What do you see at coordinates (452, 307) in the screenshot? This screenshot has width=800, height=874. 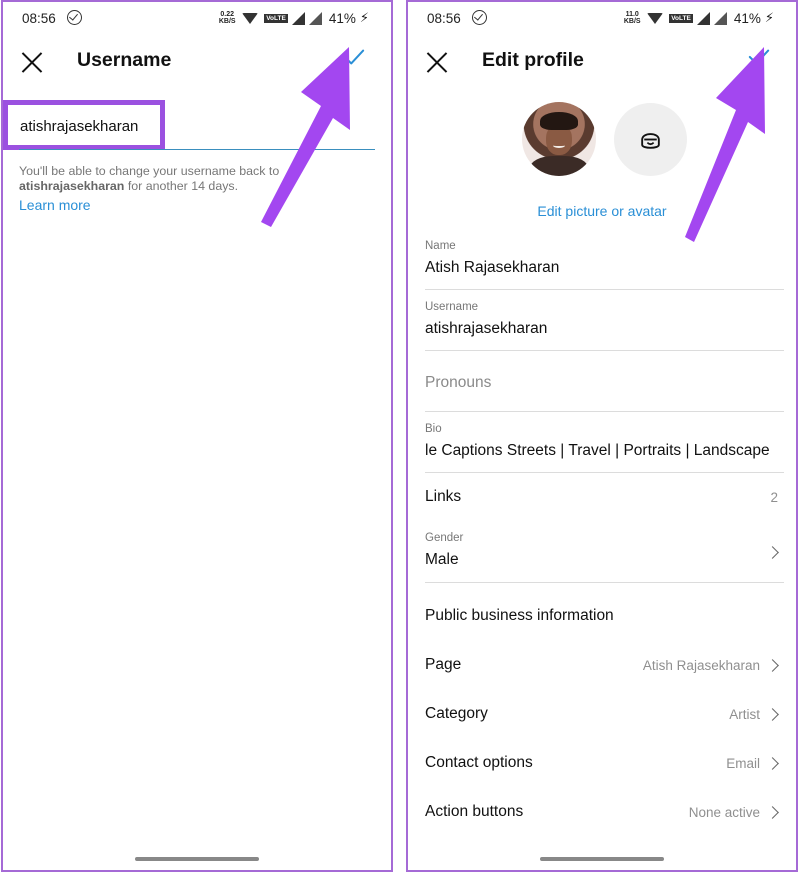 I see `username-label: Username` at bounding box center [452, 307].